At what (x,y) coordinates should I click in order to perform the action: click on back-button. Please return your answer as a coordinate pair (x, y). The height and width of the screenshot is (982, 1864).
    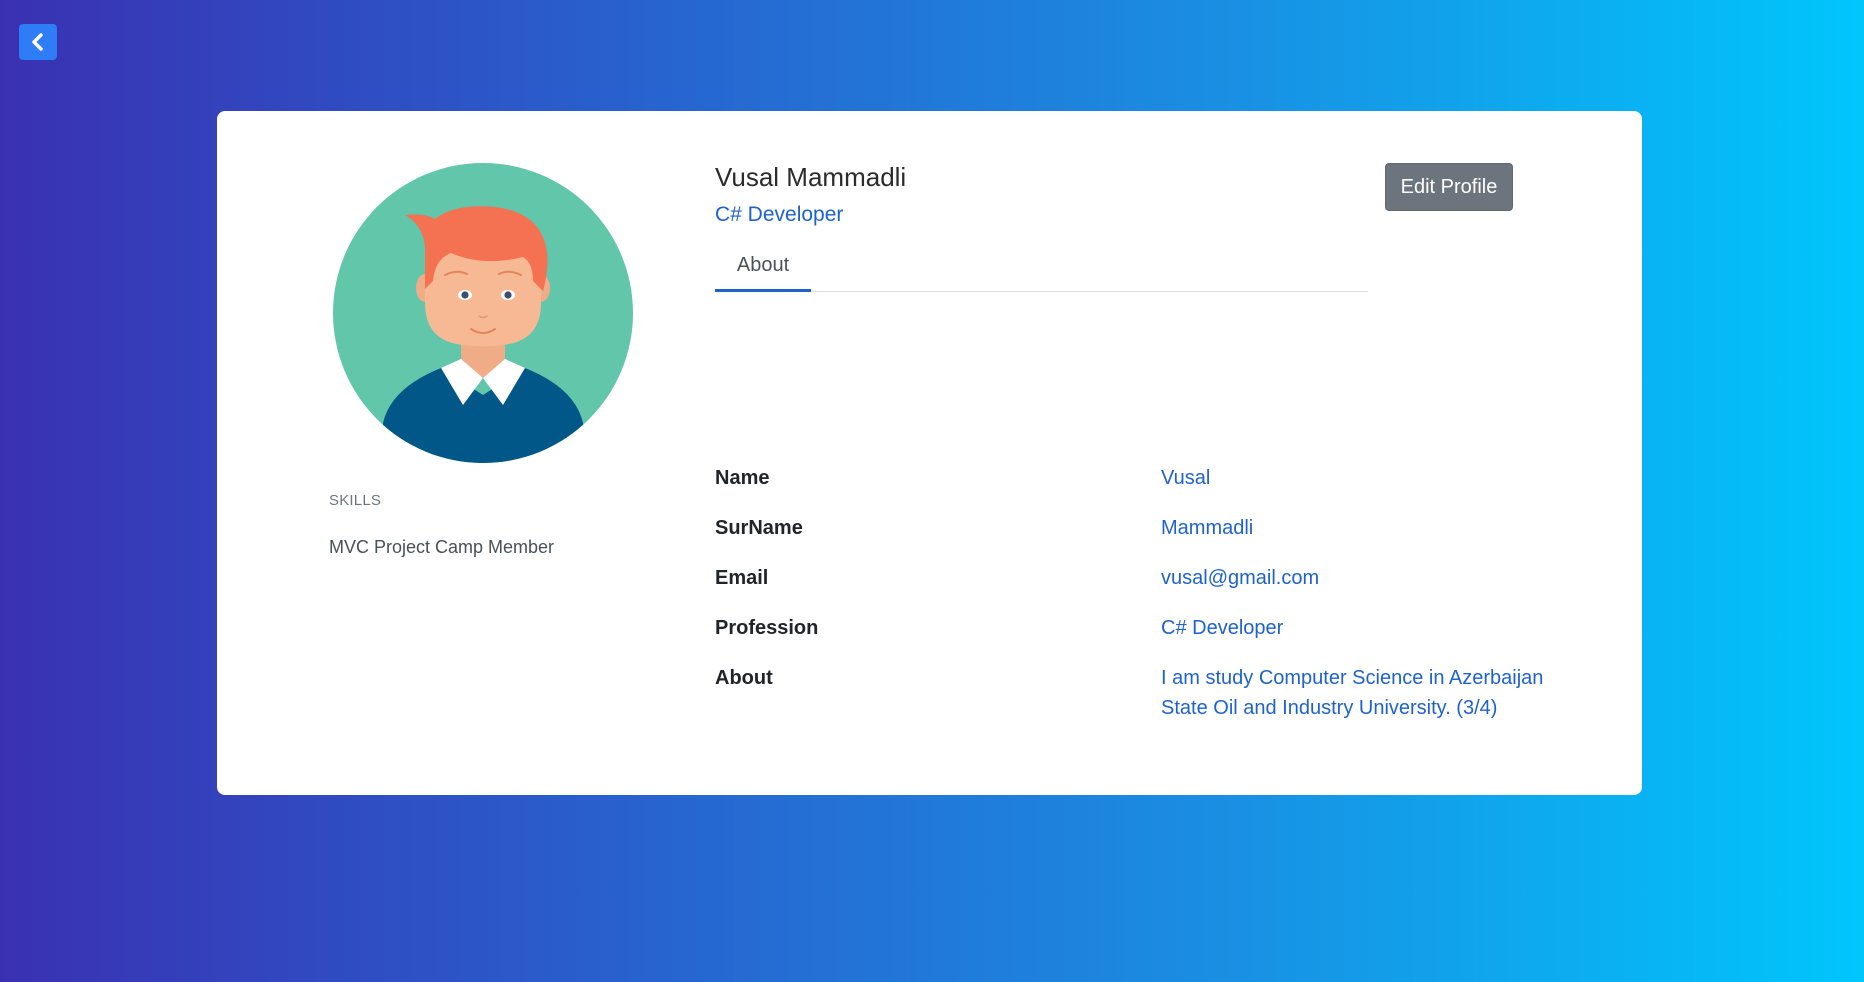
    Looking at the image, I should click on (38, 42).